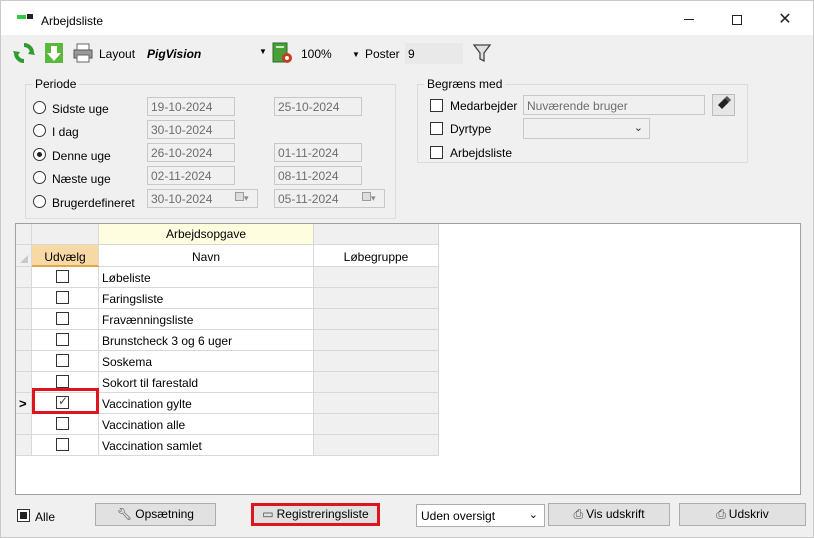 The image size is (814, 538). I want to click on begraens-title: Begræns med, so click(465, 84).